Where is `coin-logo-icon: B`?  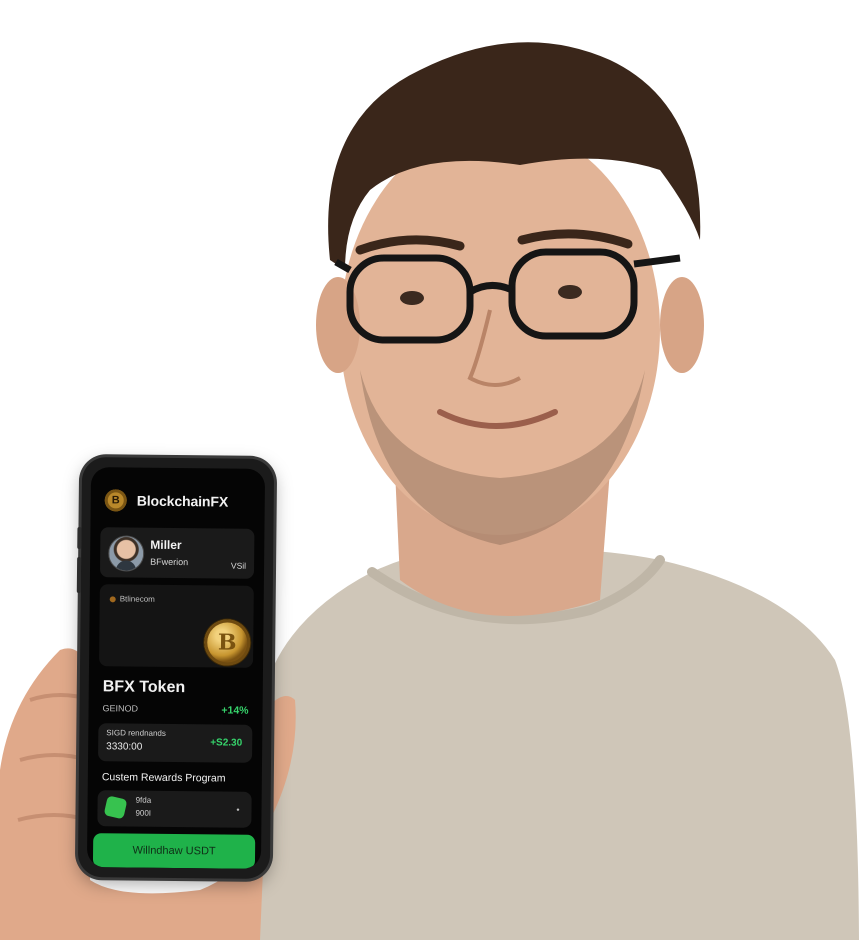
coin-logo-icon: B is located at coordinates (115, 500).